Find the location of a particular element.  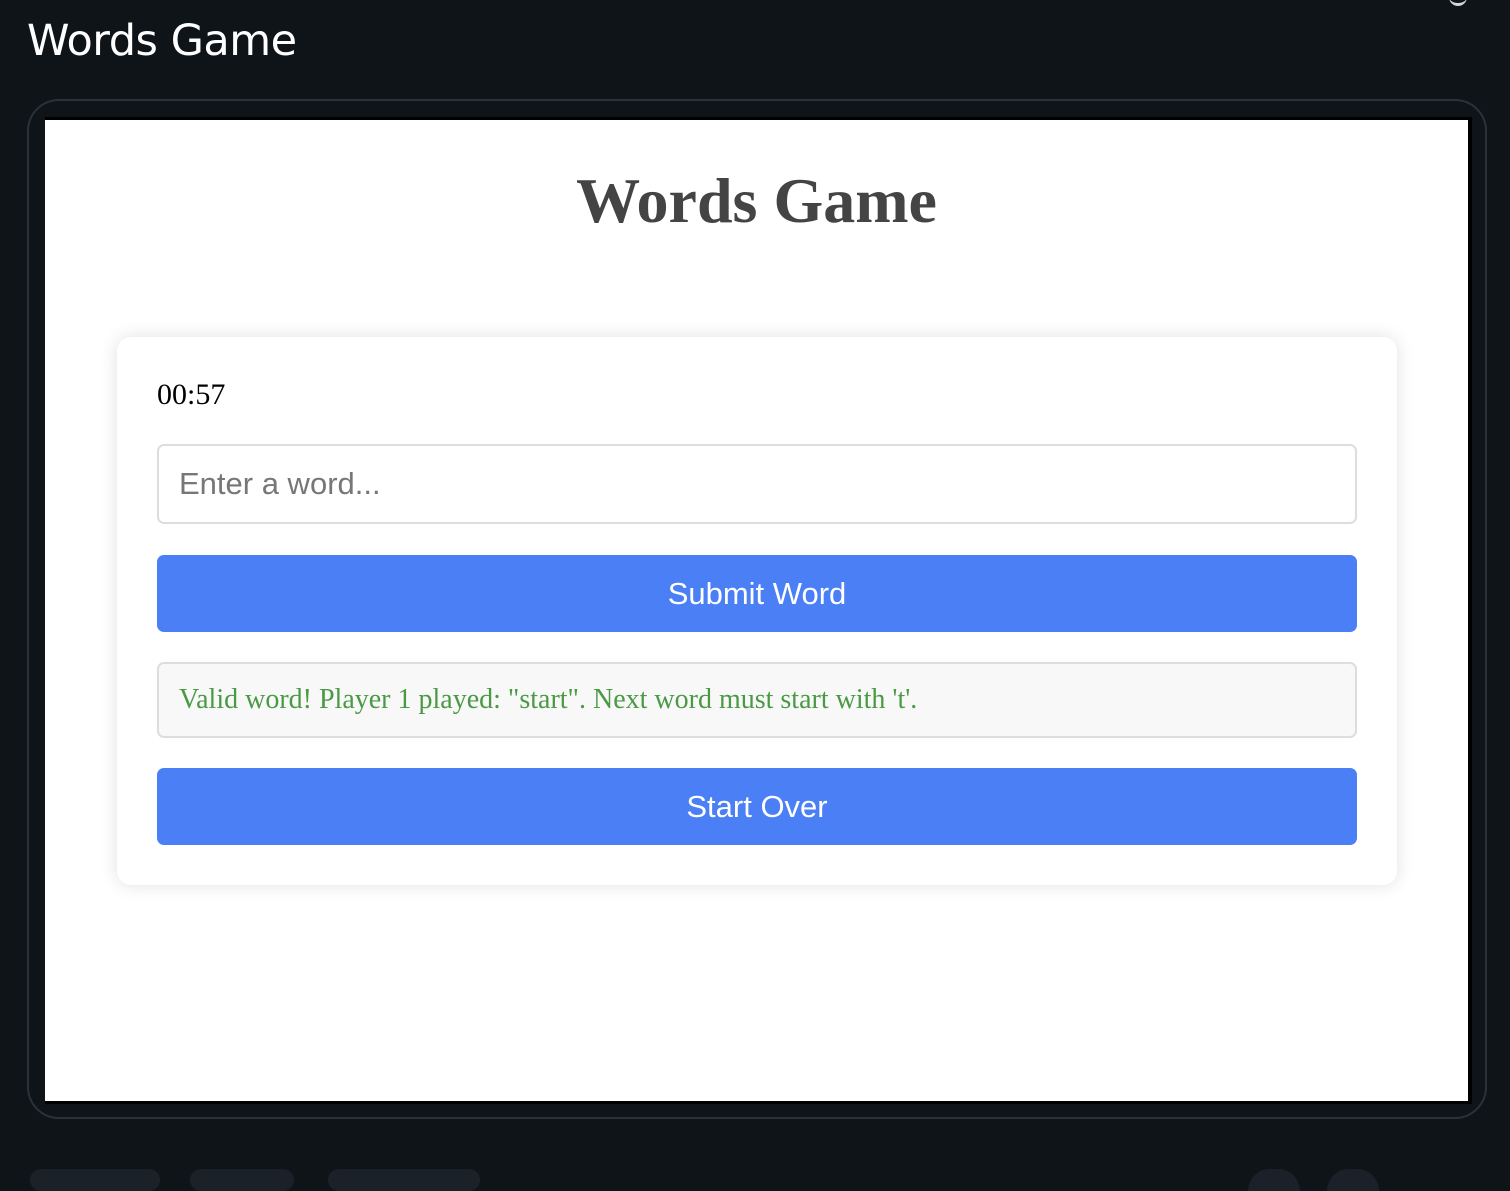

corner-icon is located at coordinates (1458, 3).